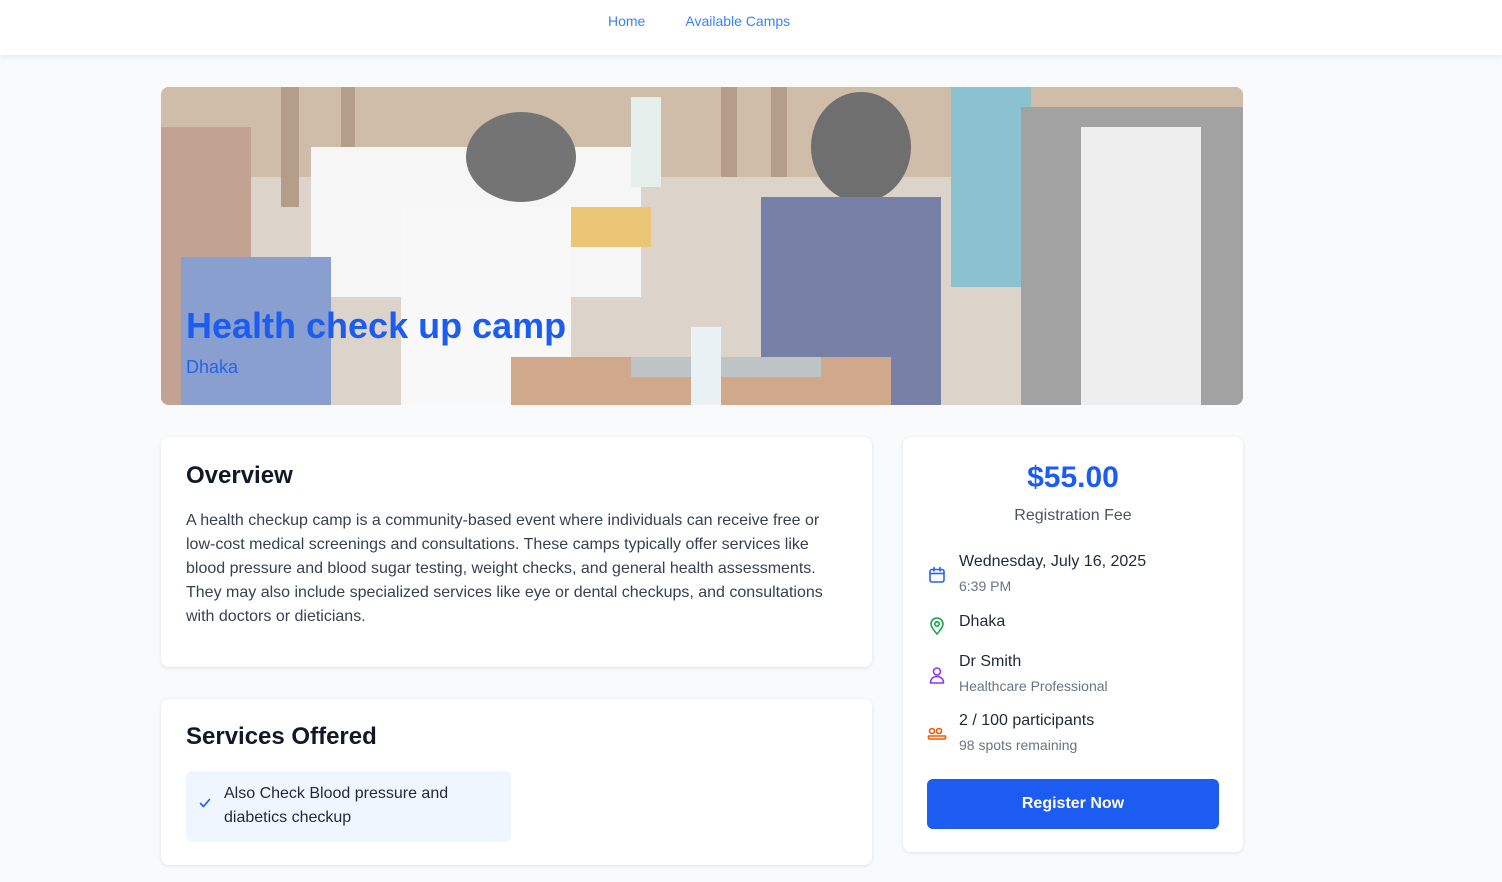 The image size is (1502, 882). I want to click on spots-remaining: 98 spots remaining, so click(1018, 745).